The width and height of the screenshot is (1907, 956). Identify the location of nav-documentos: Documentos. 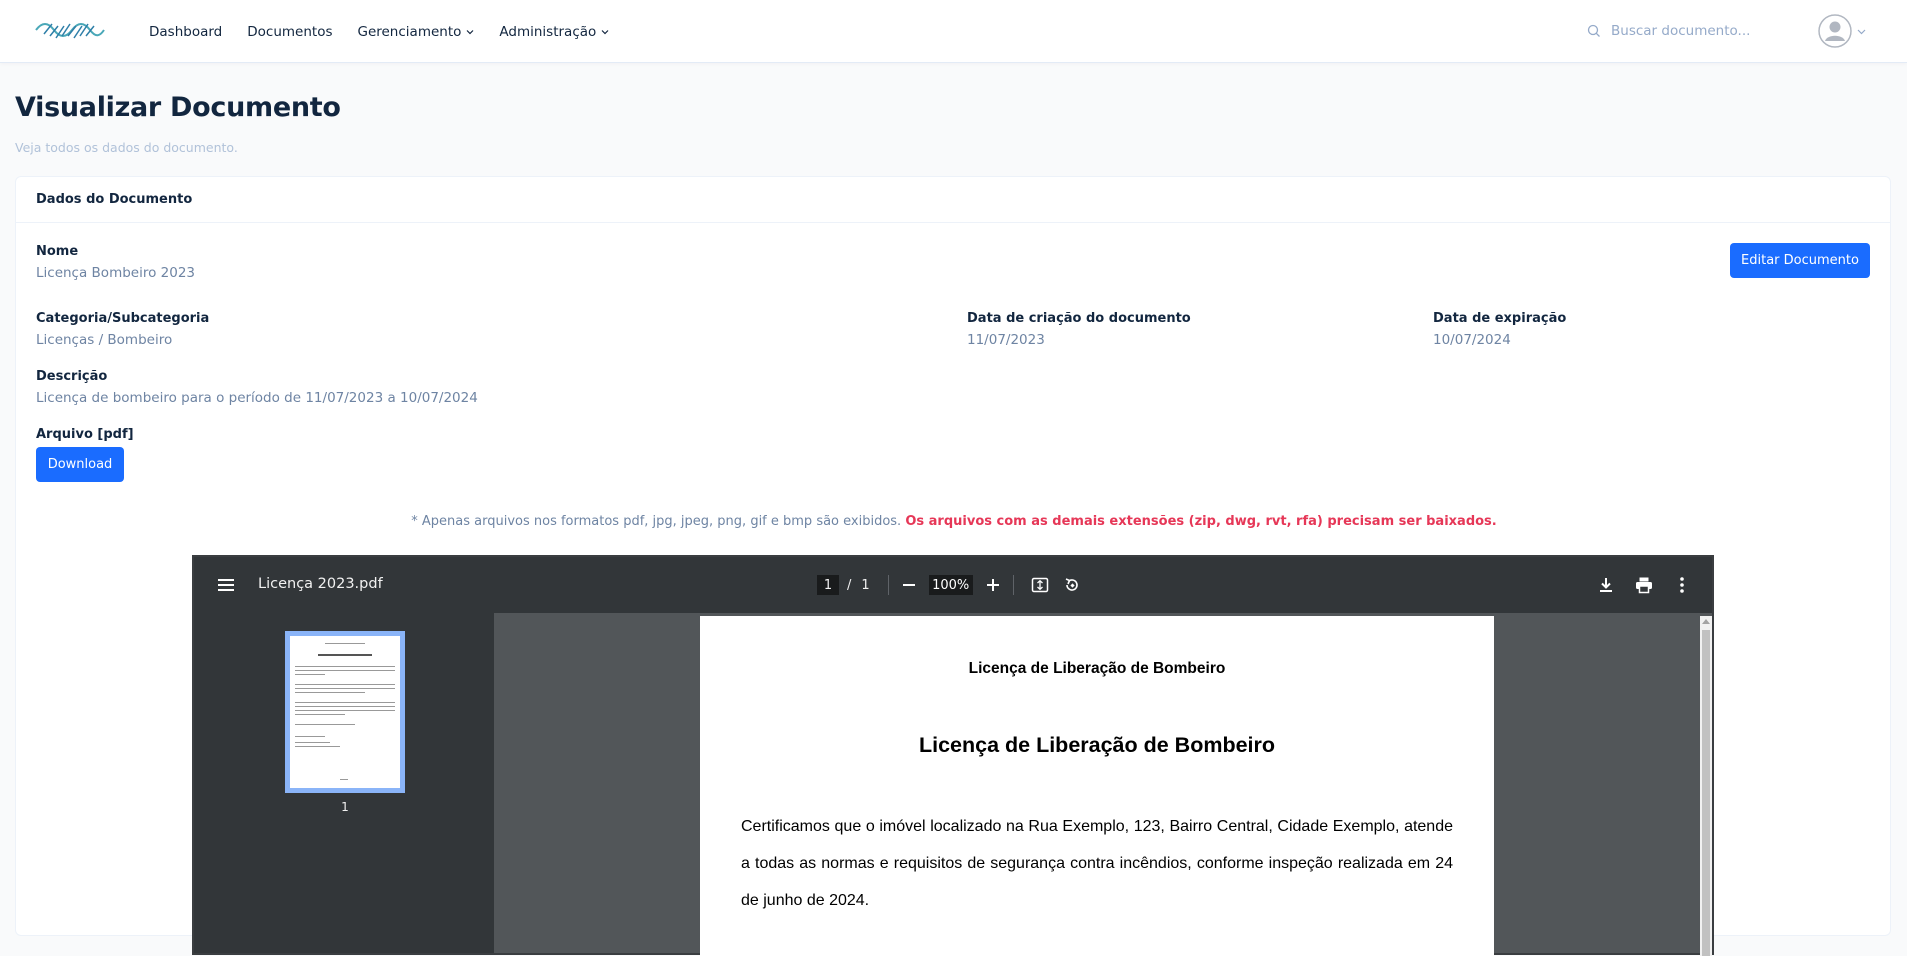
(289, 32).